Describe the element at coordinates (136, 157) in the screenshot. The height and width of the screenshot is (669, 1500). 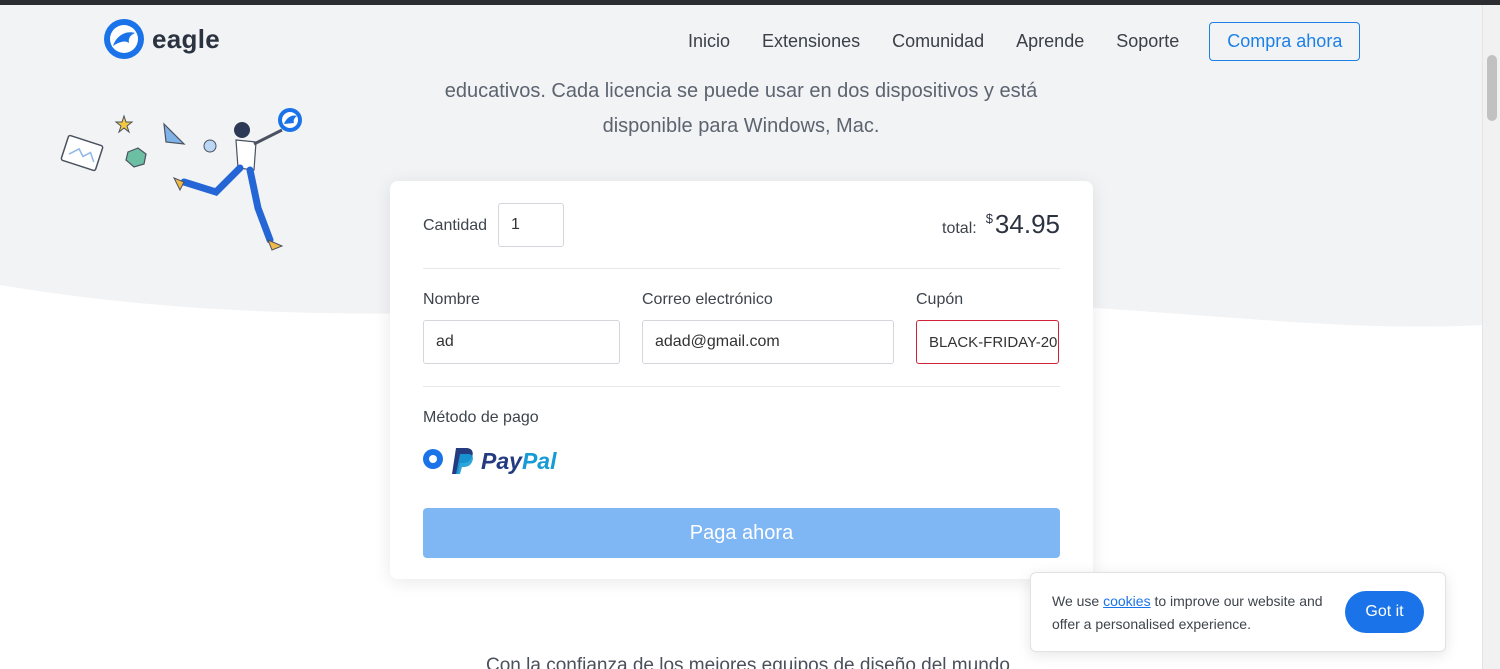
I see `cube-icon` at that location.